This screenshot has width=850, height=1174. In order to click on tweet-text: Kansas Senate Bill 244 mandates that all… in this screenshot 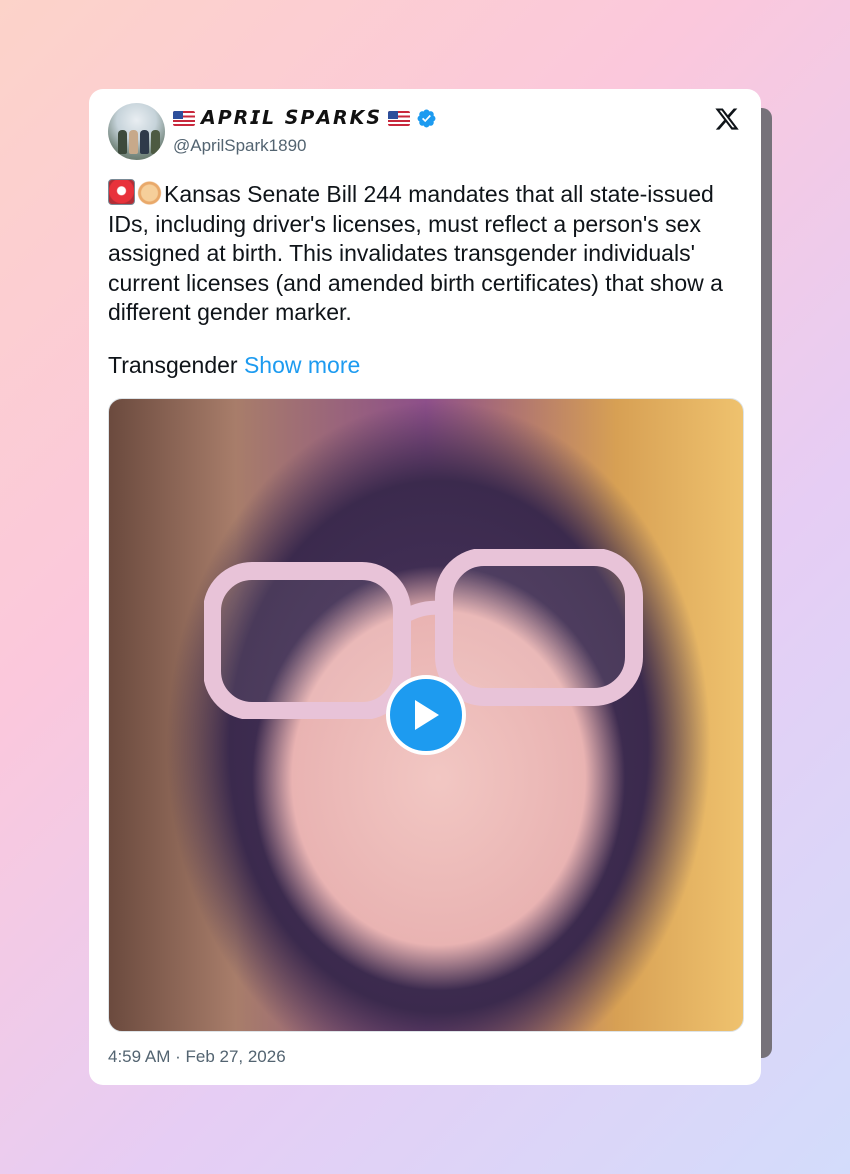, I will do `click(418, 253)`.